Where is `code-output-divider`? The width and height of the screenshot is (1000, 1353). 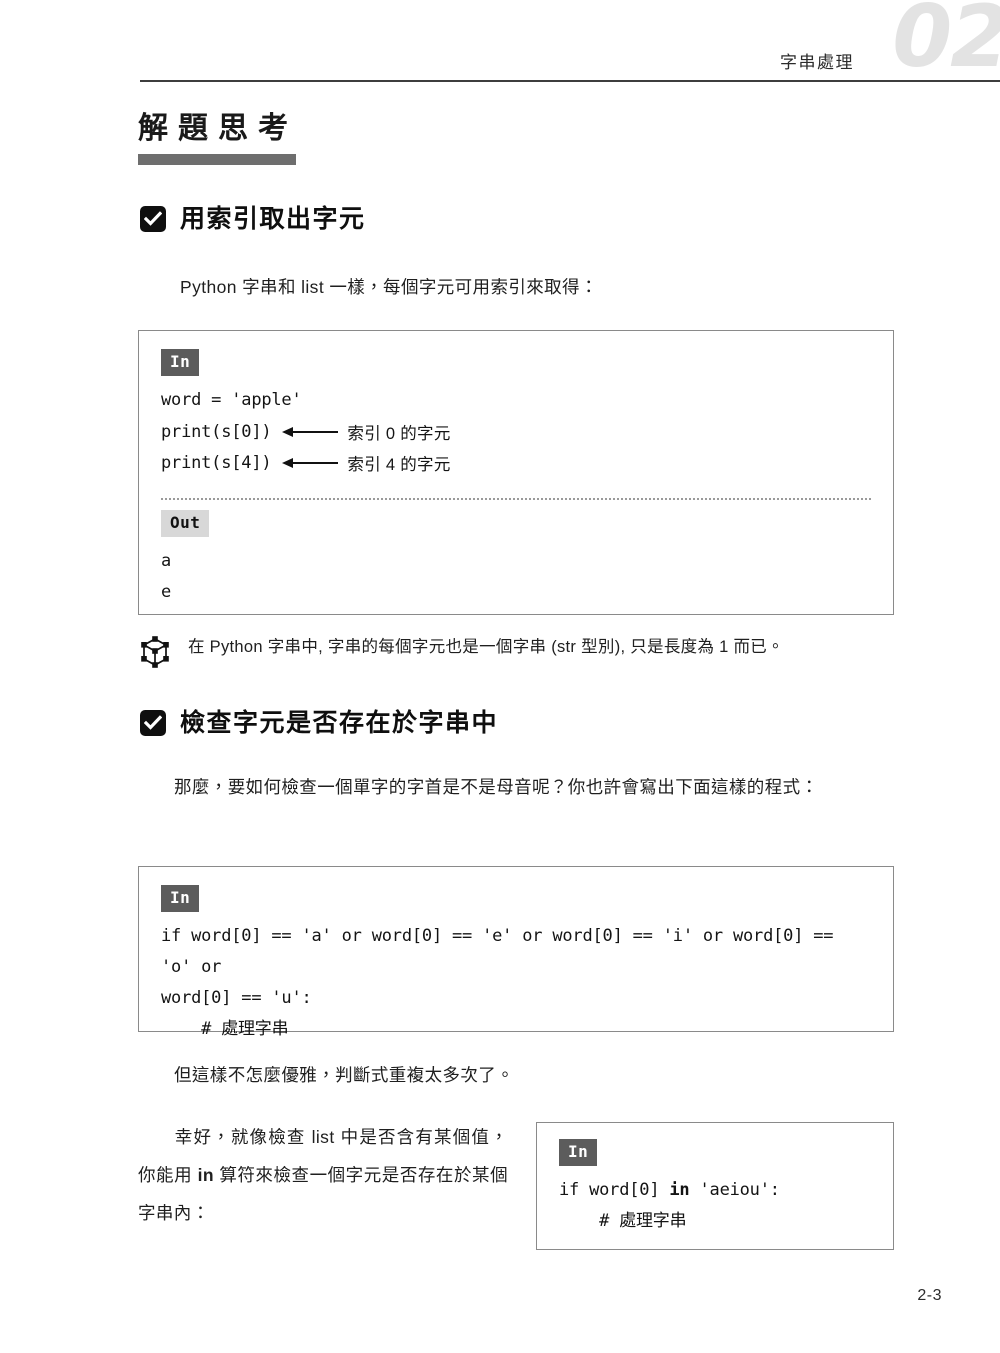
code-output-divider is located at coordinates (516, 499).